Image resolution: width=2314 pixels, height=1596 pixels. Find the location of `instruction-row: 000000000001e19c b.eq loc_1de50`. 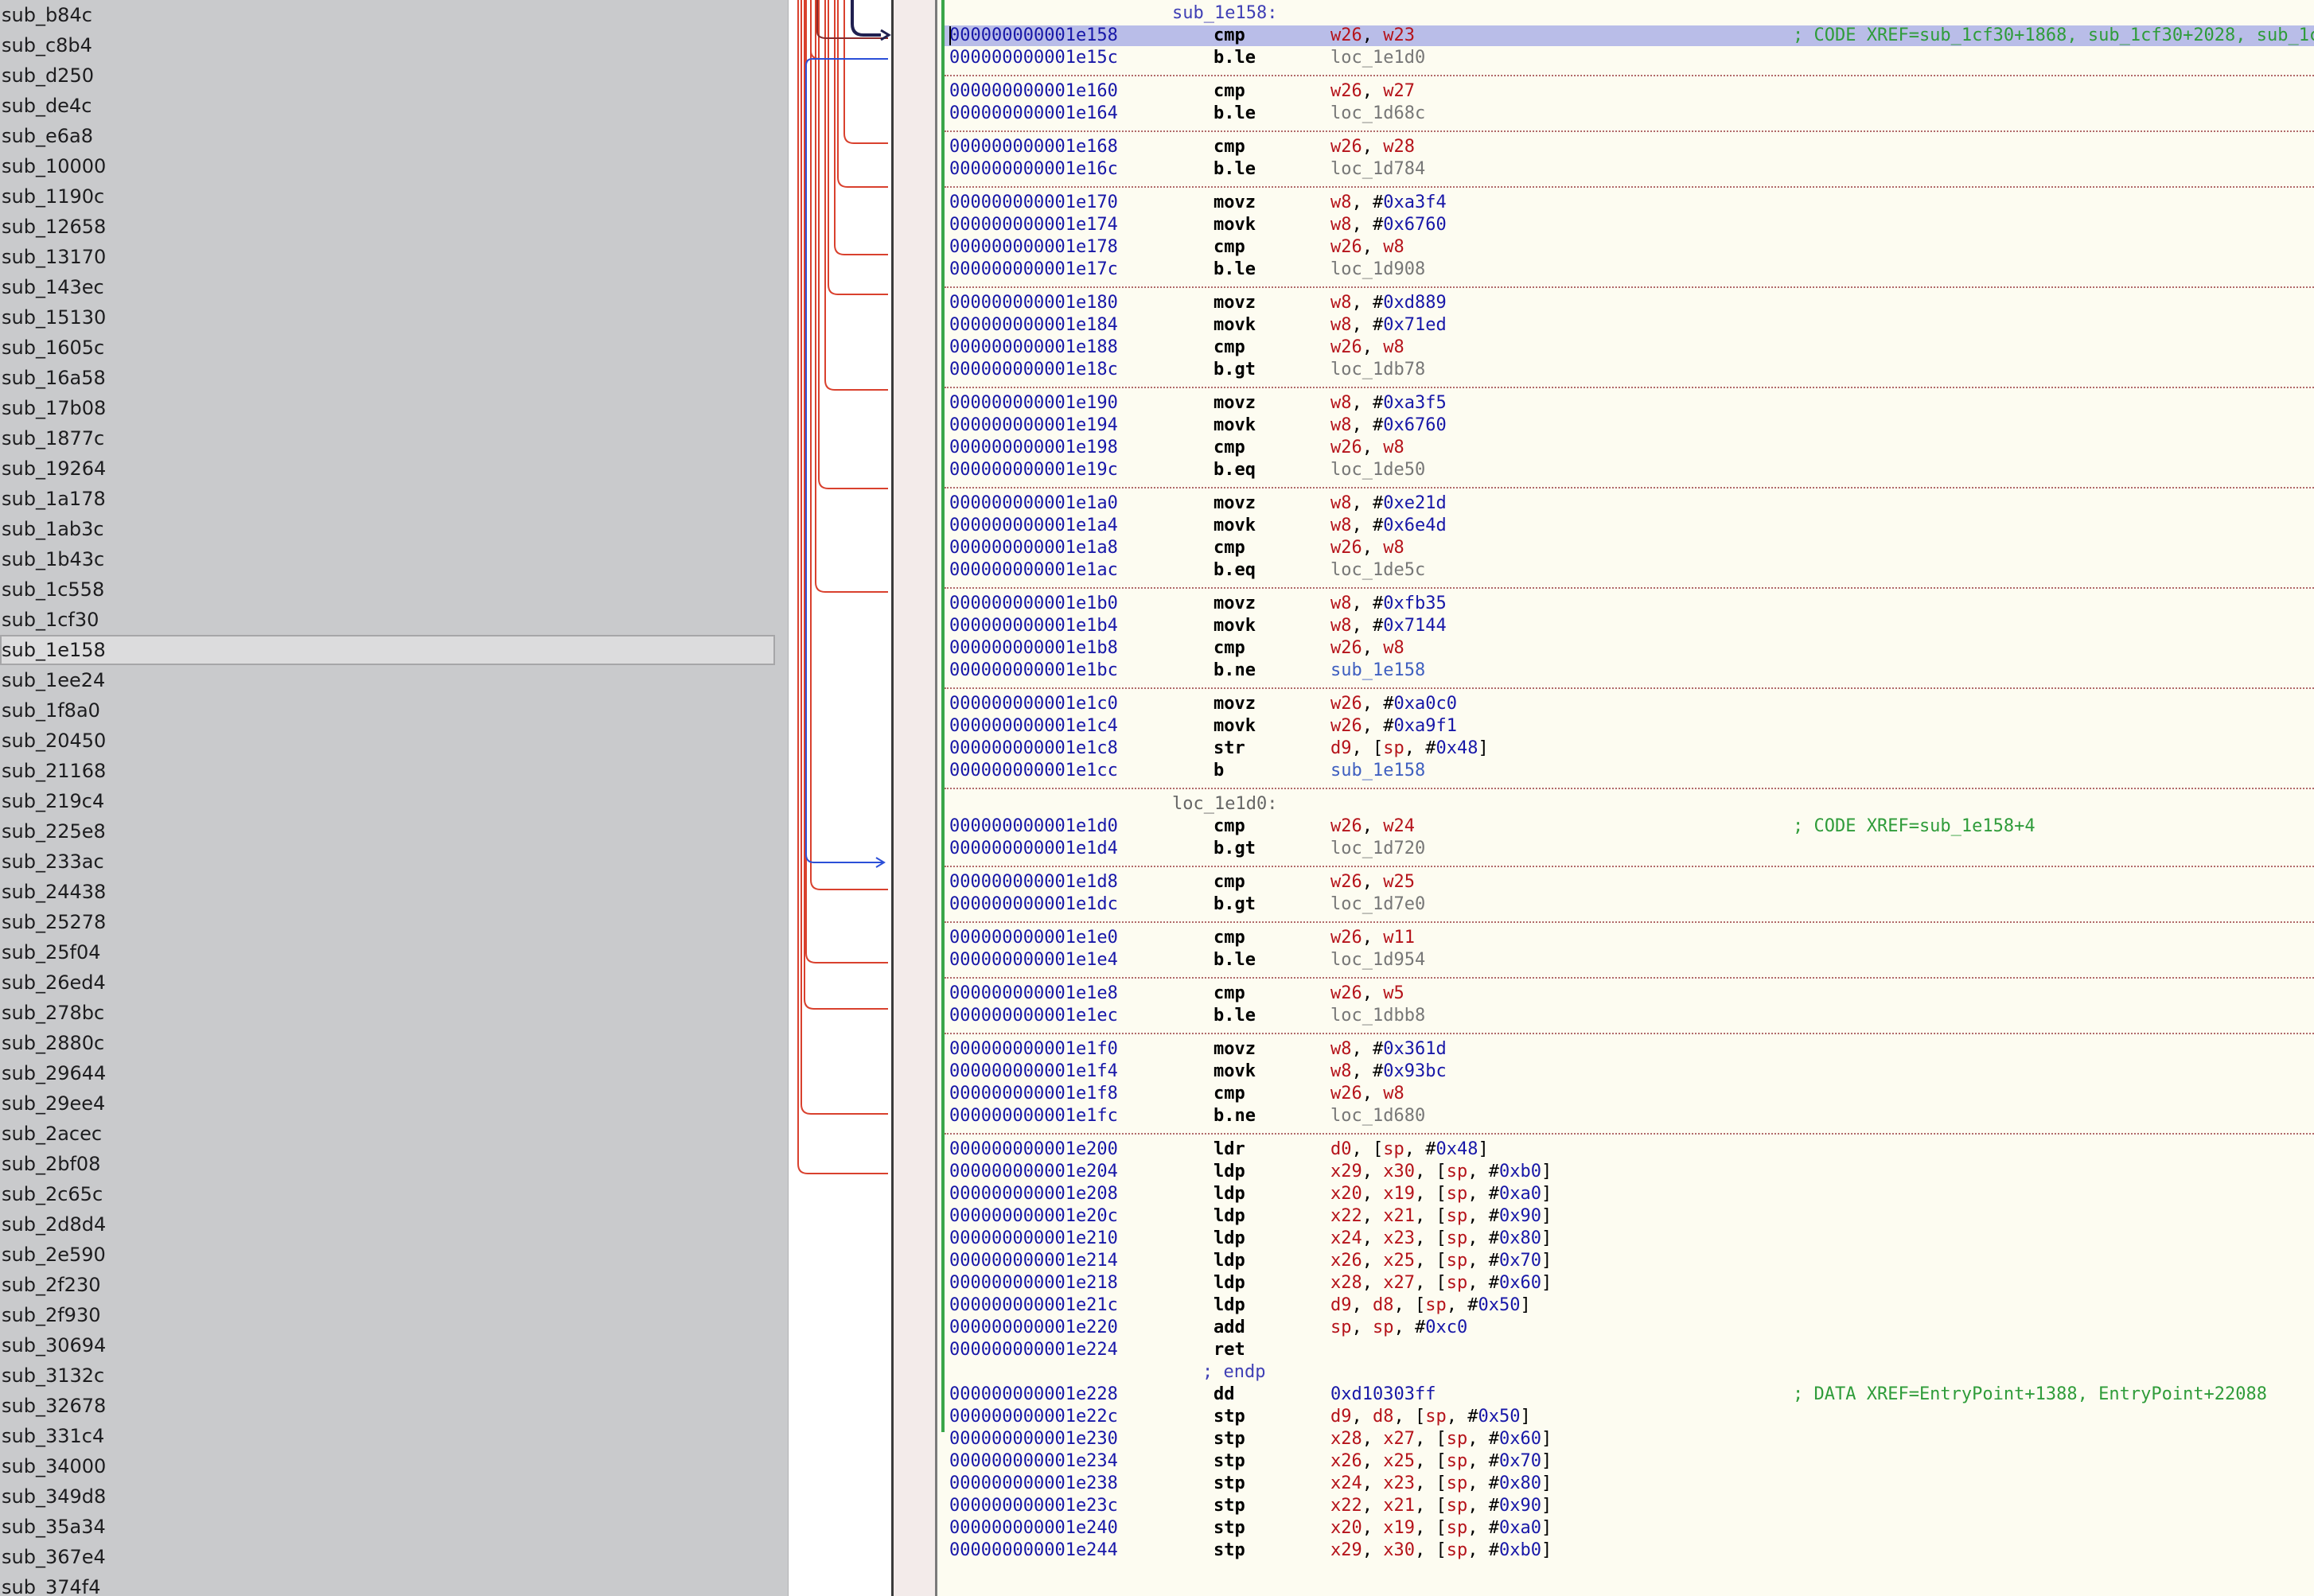

instruction-row: 000000000001e19c b.eq loc_1de50 is located at coordinates (1629, 470).